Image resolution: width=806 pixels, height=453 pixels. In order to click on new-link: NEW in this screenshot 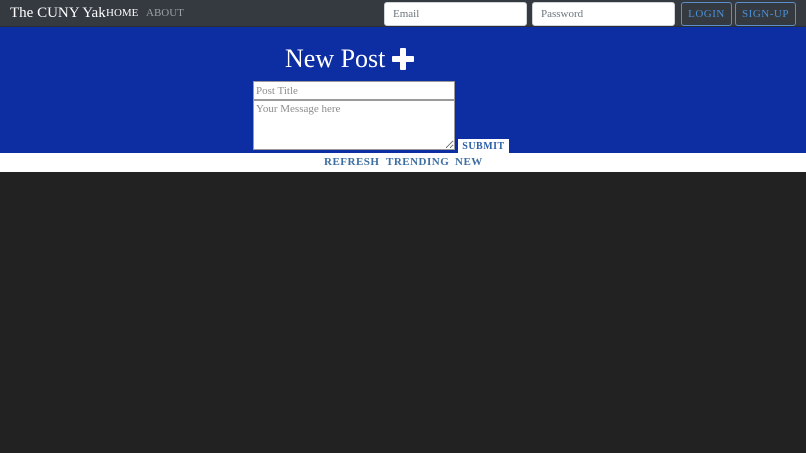, I will do `click(469, 162)`.